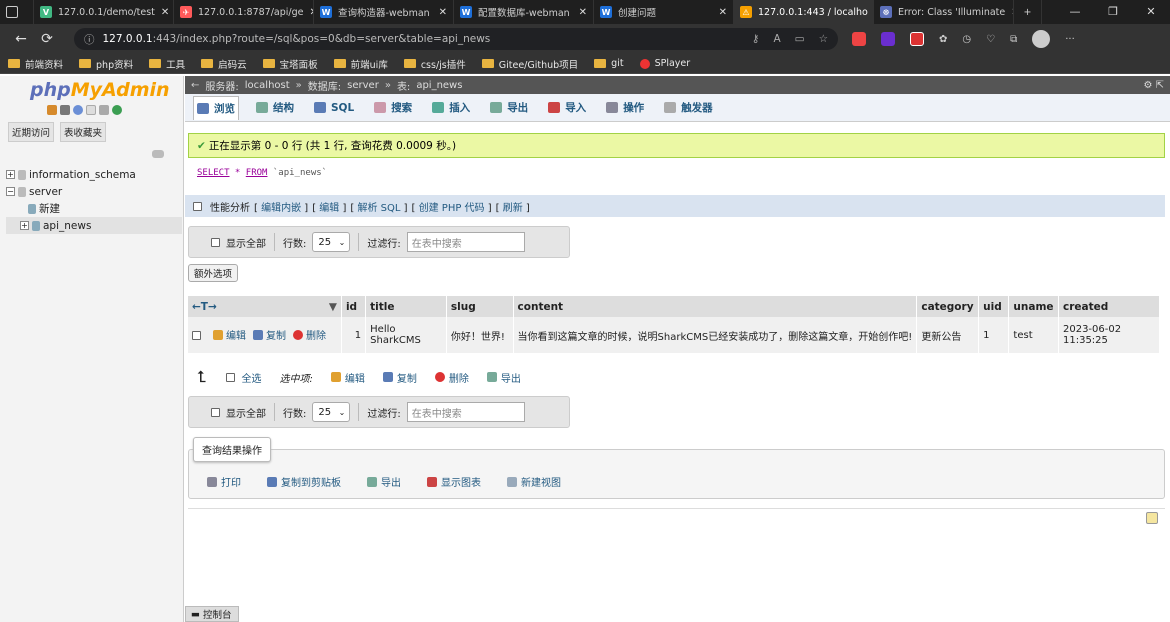  Describe the element at coordinates (393, 108) in the screenshot. I see `tab-3: 搜索` at that location.